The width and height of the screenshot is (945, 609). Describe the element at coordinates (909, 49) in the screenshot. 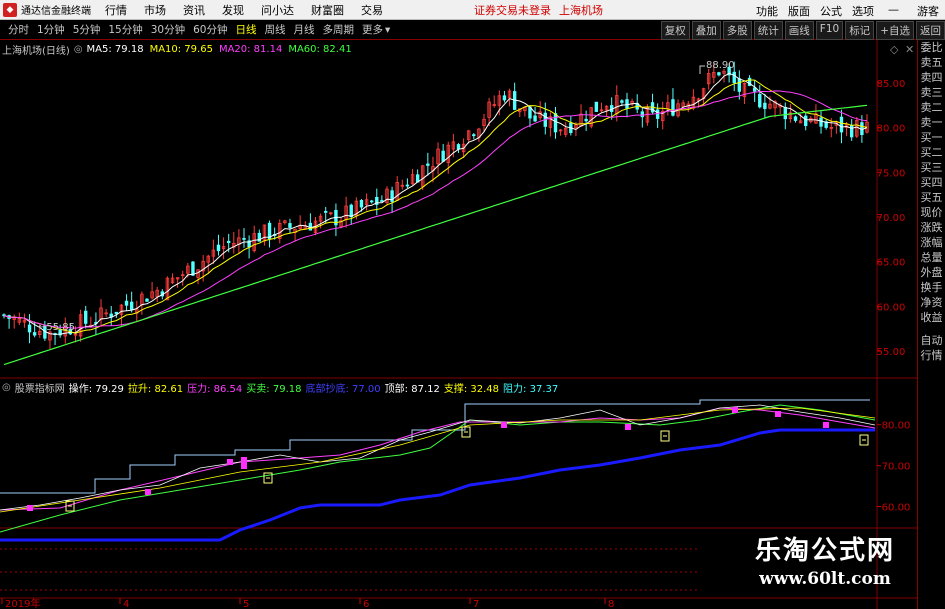

I see `close-icon: ✕` at that location.